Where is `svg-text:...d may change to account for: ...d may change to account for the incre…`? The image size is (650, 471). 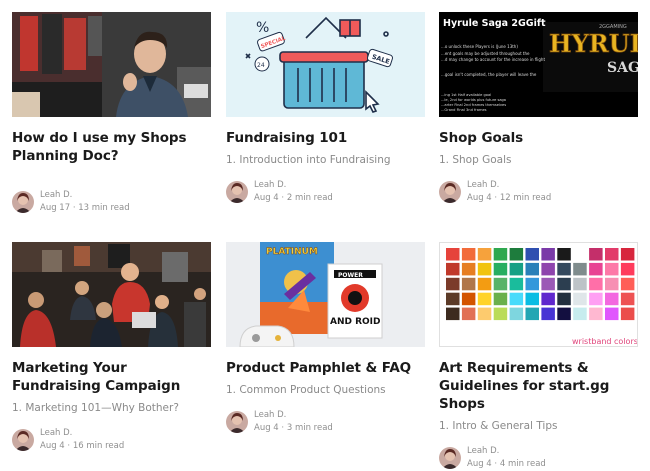 svg-text:...d may change to account for: ...d may change to account for the incre… is located at coordinates (493, 59).